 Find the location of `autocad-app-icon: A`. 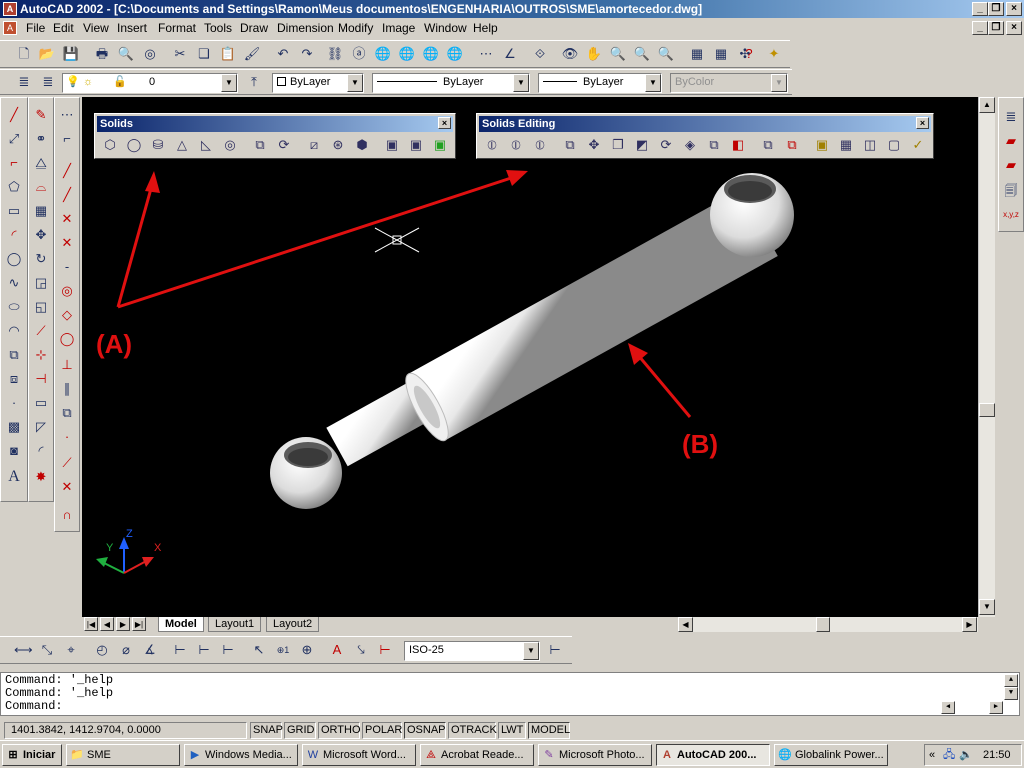

autocad-app-icon: A is located at coordinates (10, 9).